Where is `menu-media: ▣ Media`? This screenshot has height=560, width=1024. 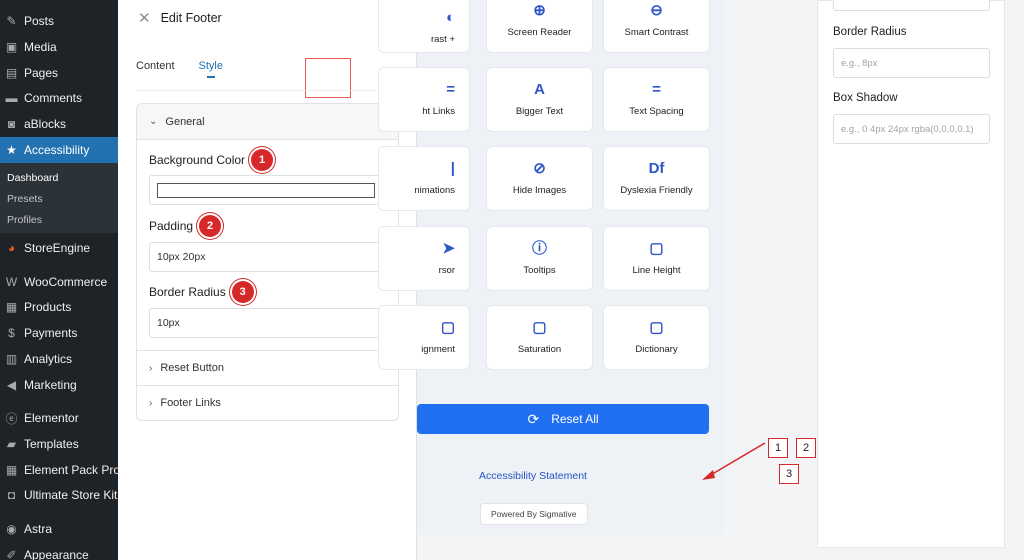 menu-media: ▣ Media is located at coordinates (59, 47).